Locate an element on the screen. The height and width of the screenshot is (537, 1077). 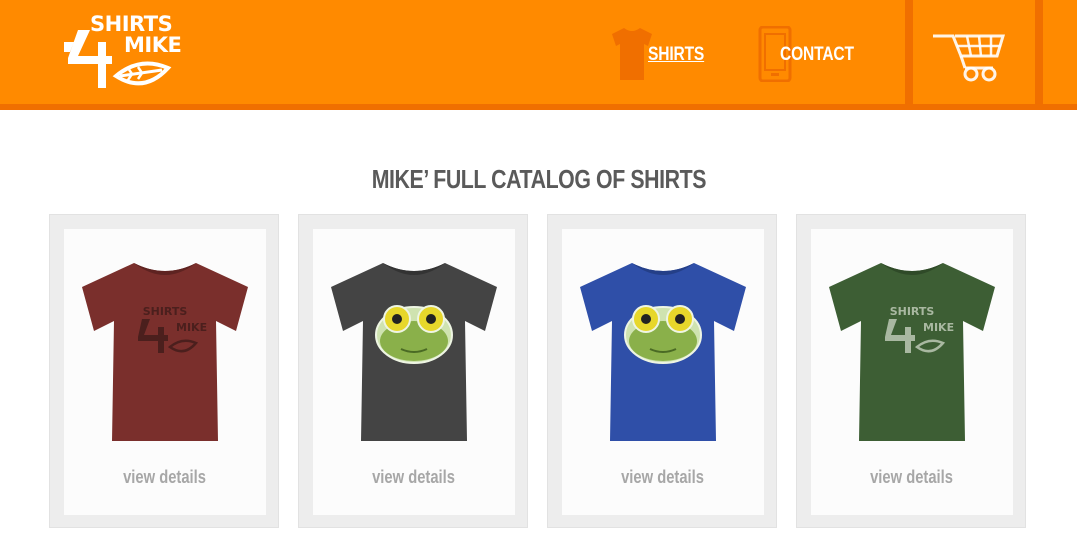
logo-wordmark: SHIRTS MIKE is located at coordinates (136, 34).